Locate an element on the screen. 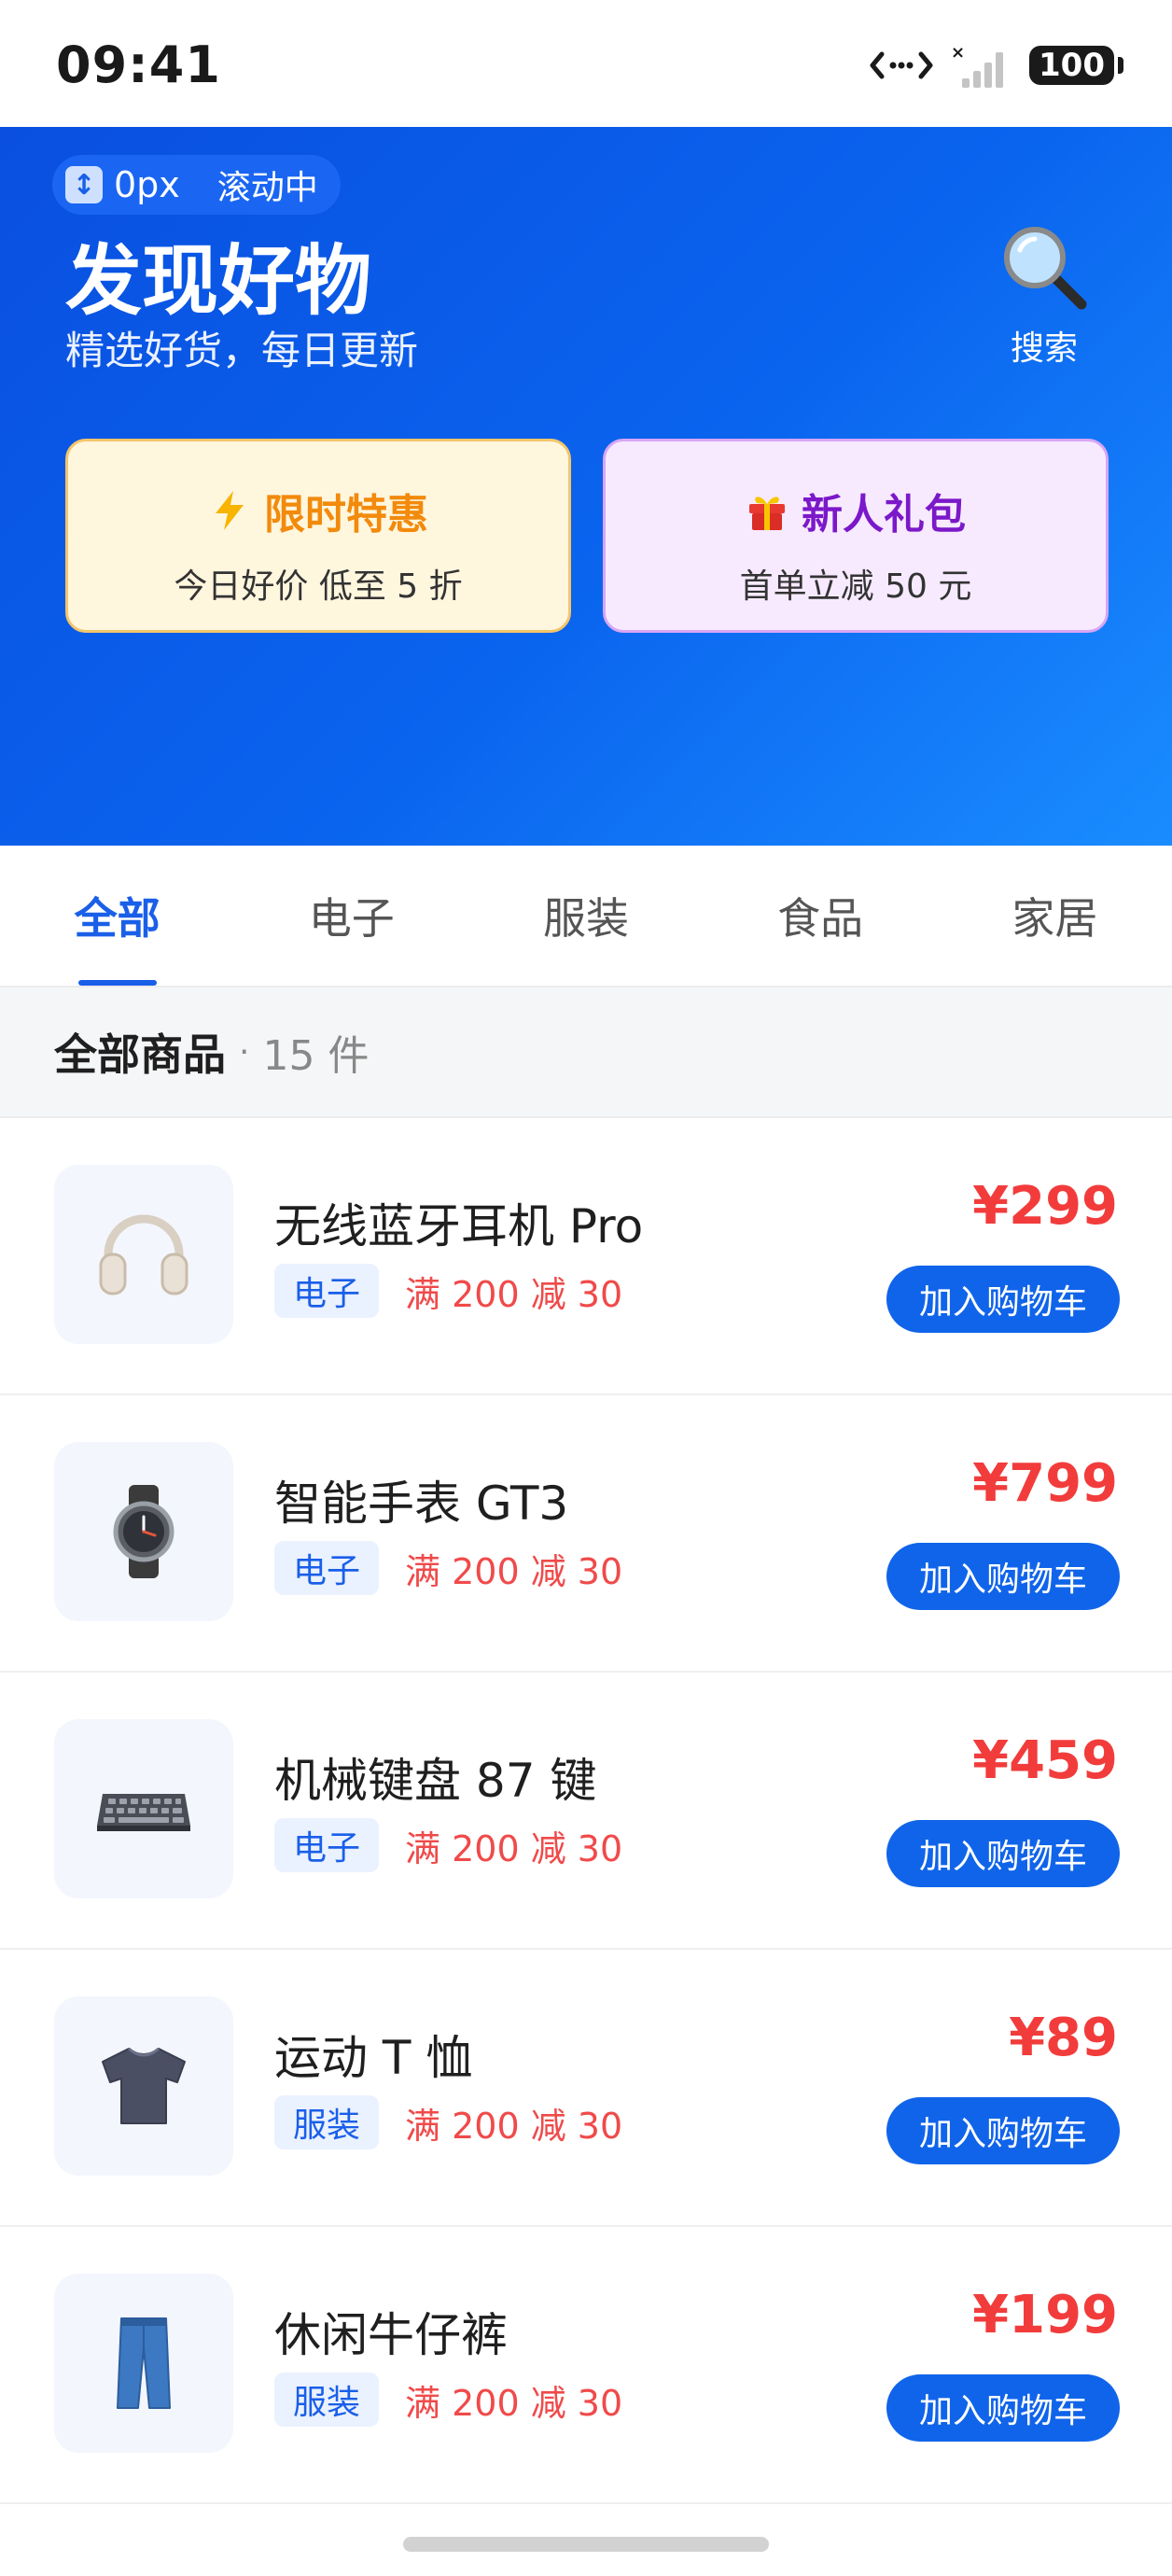  product-name: 智能手表 GT3 is located at coordinates (421, 1504).